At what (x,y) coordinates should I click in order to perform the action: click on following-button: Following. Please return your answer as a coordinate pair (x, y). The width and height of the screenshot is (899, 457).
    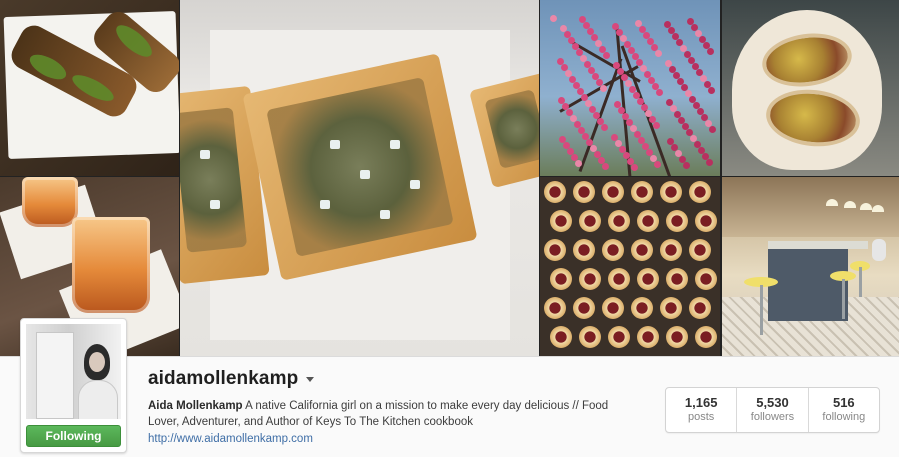
    Looking at the image, I should click on (73, 436).